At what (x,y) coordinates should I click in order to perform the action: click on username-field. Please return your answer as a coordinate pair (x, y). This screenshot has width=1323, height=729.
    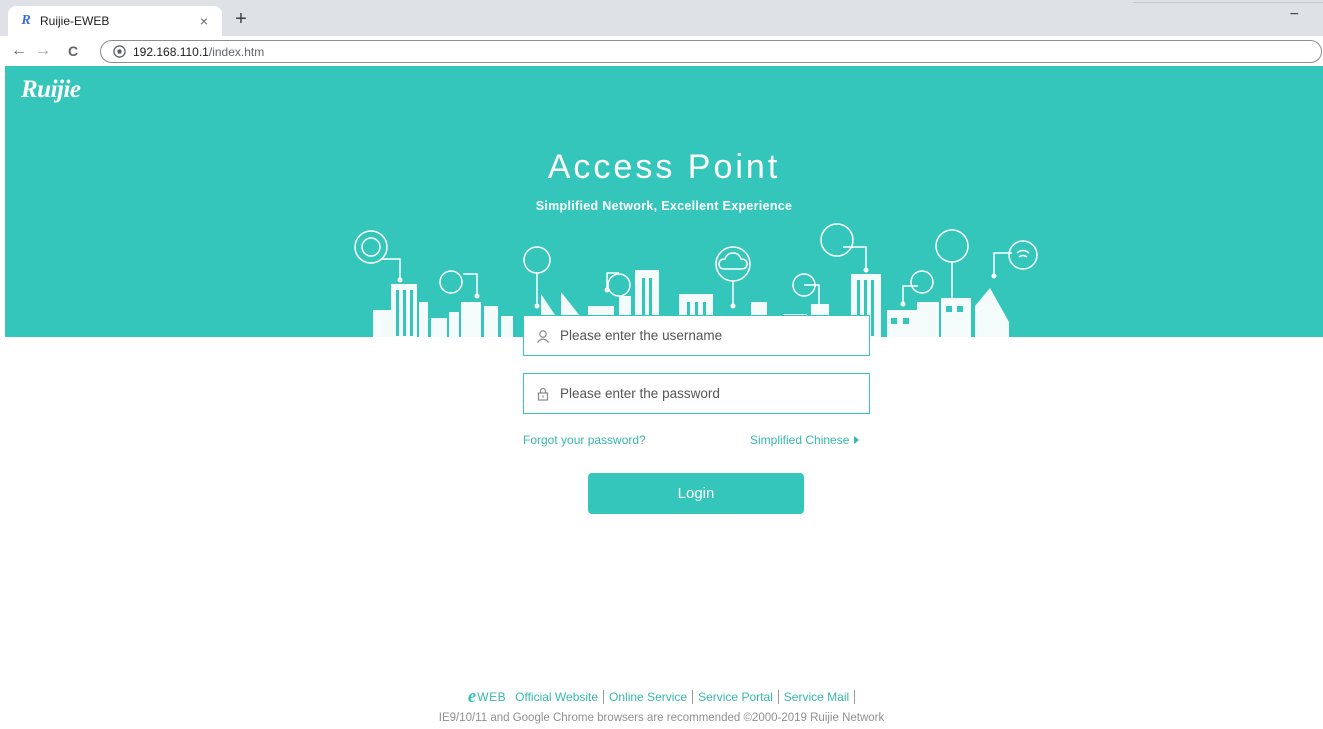
    Looking at the image, I should click on (696, 335).